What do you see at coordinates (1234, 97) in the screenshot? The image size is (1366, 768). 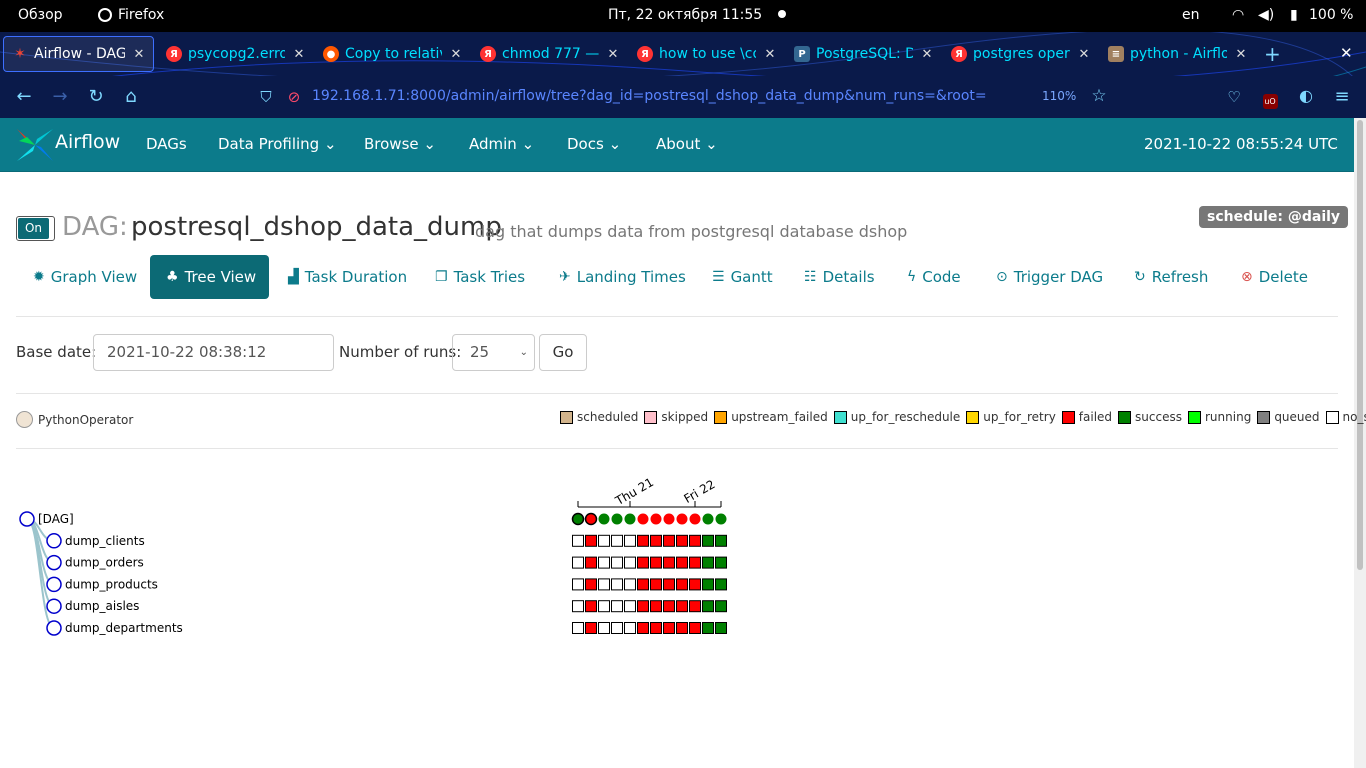 I see `pocket-icon: ♡` at bounding box center [1234, 97].